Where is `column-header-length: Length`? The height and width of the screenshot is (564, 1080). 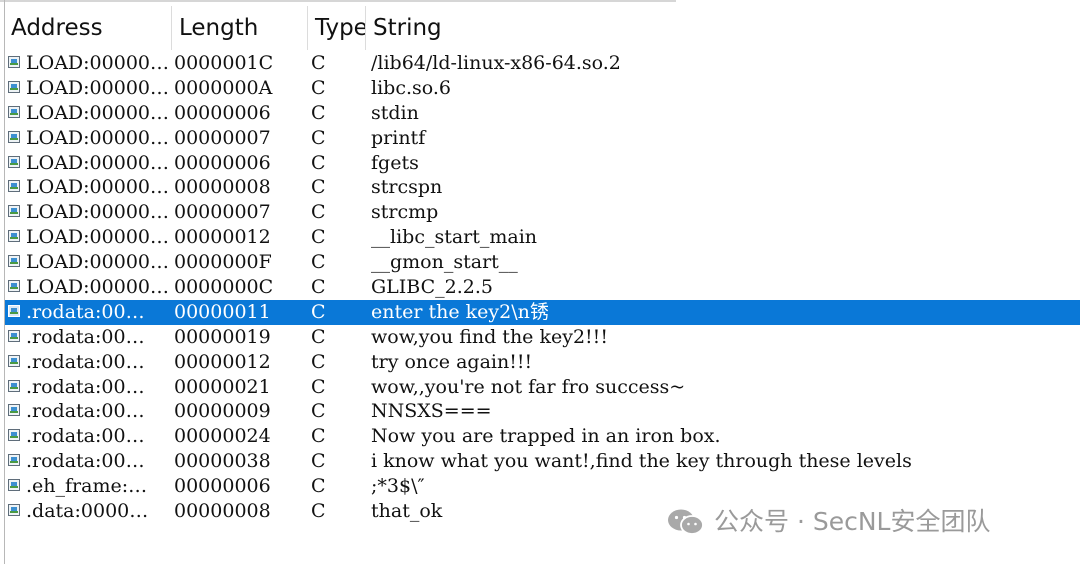 column-header-length: Length is located at coordinates (240, 25).